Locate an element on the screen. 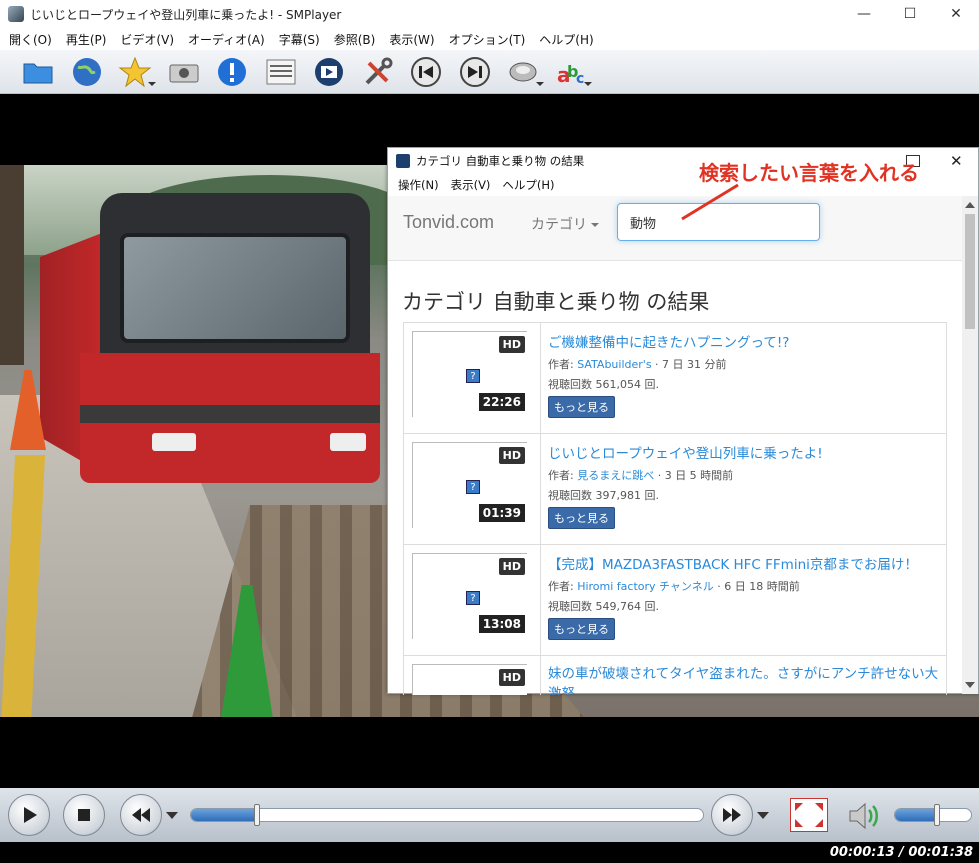 This screenshot has height=863, width=979. previous-icon is located at coordinates (426, 71).